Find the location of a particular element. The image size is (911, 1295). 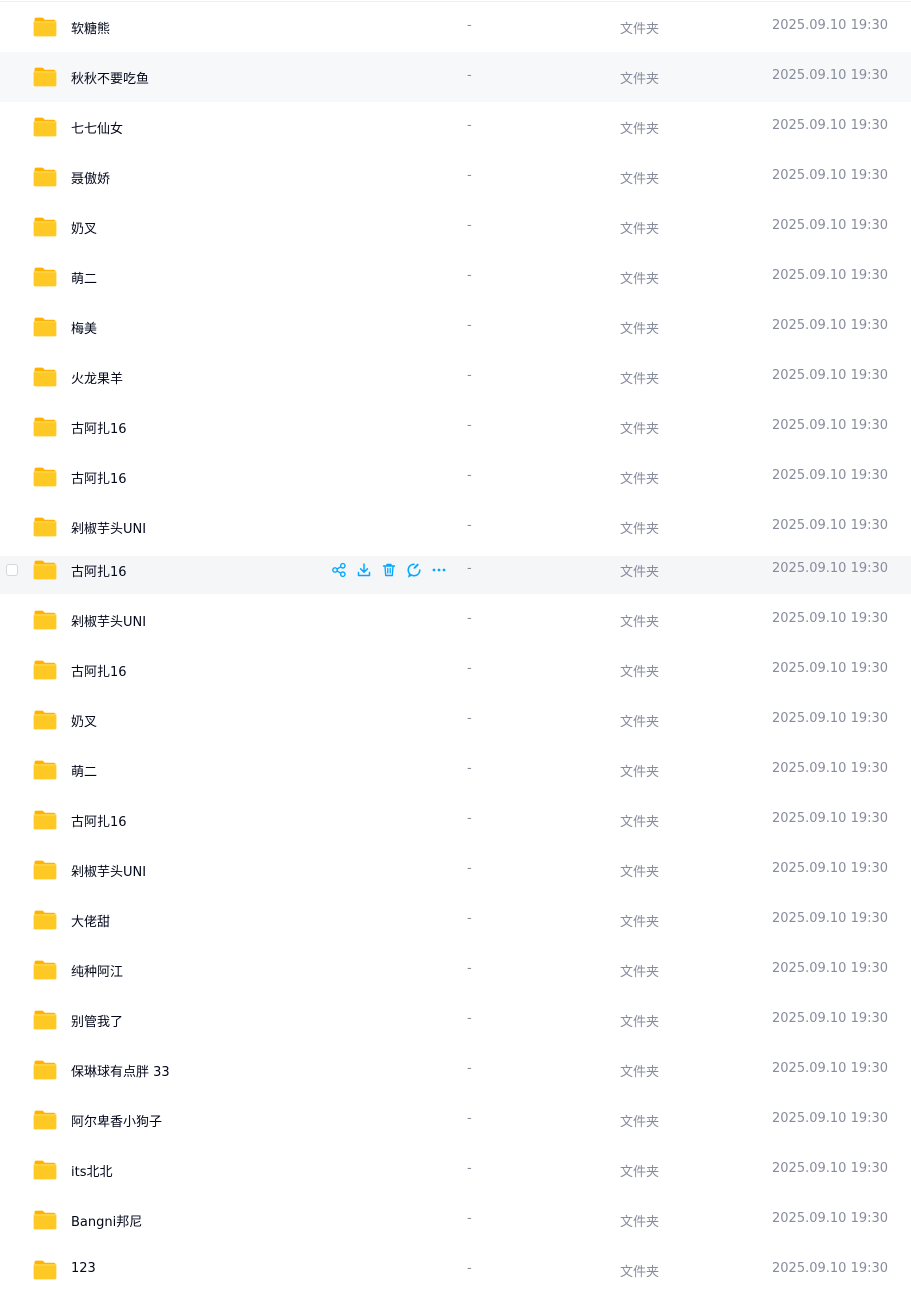

file-row: 秋秋不要吃鱼 - 文件夹 2025.09.10 19:30 is located at coordinates (455, 77).